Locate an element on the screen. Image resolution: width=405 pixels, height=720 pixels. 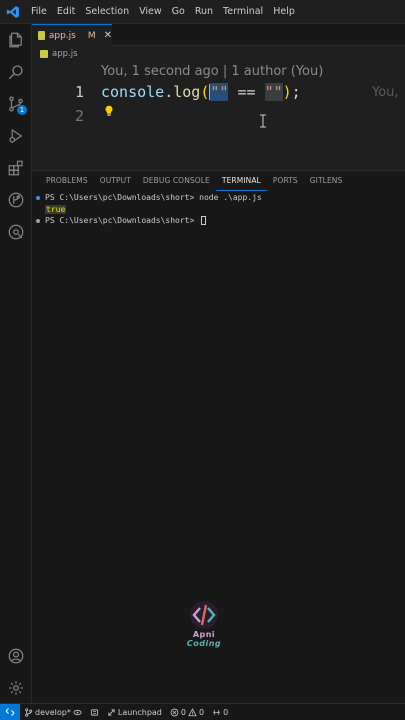
tab-problems: PROBLEMS is located at coordinates (67, 181).